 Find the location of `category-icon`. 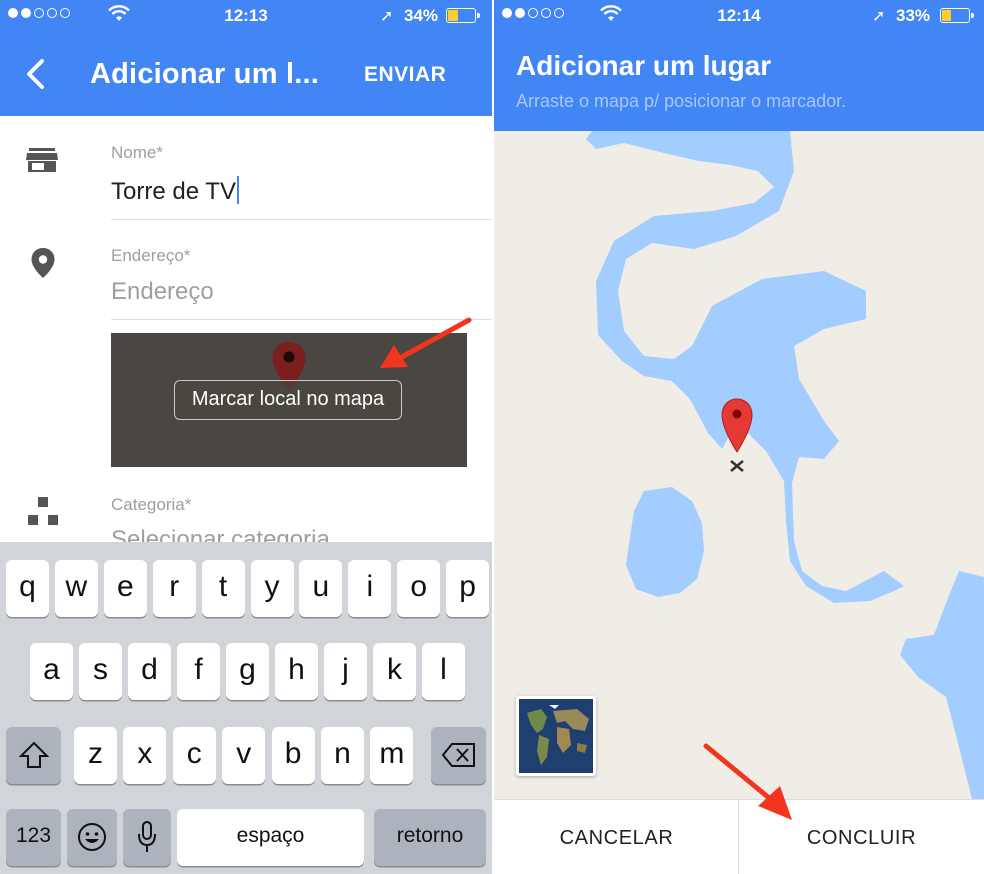

category-icon is located at coordinates (43, 511).